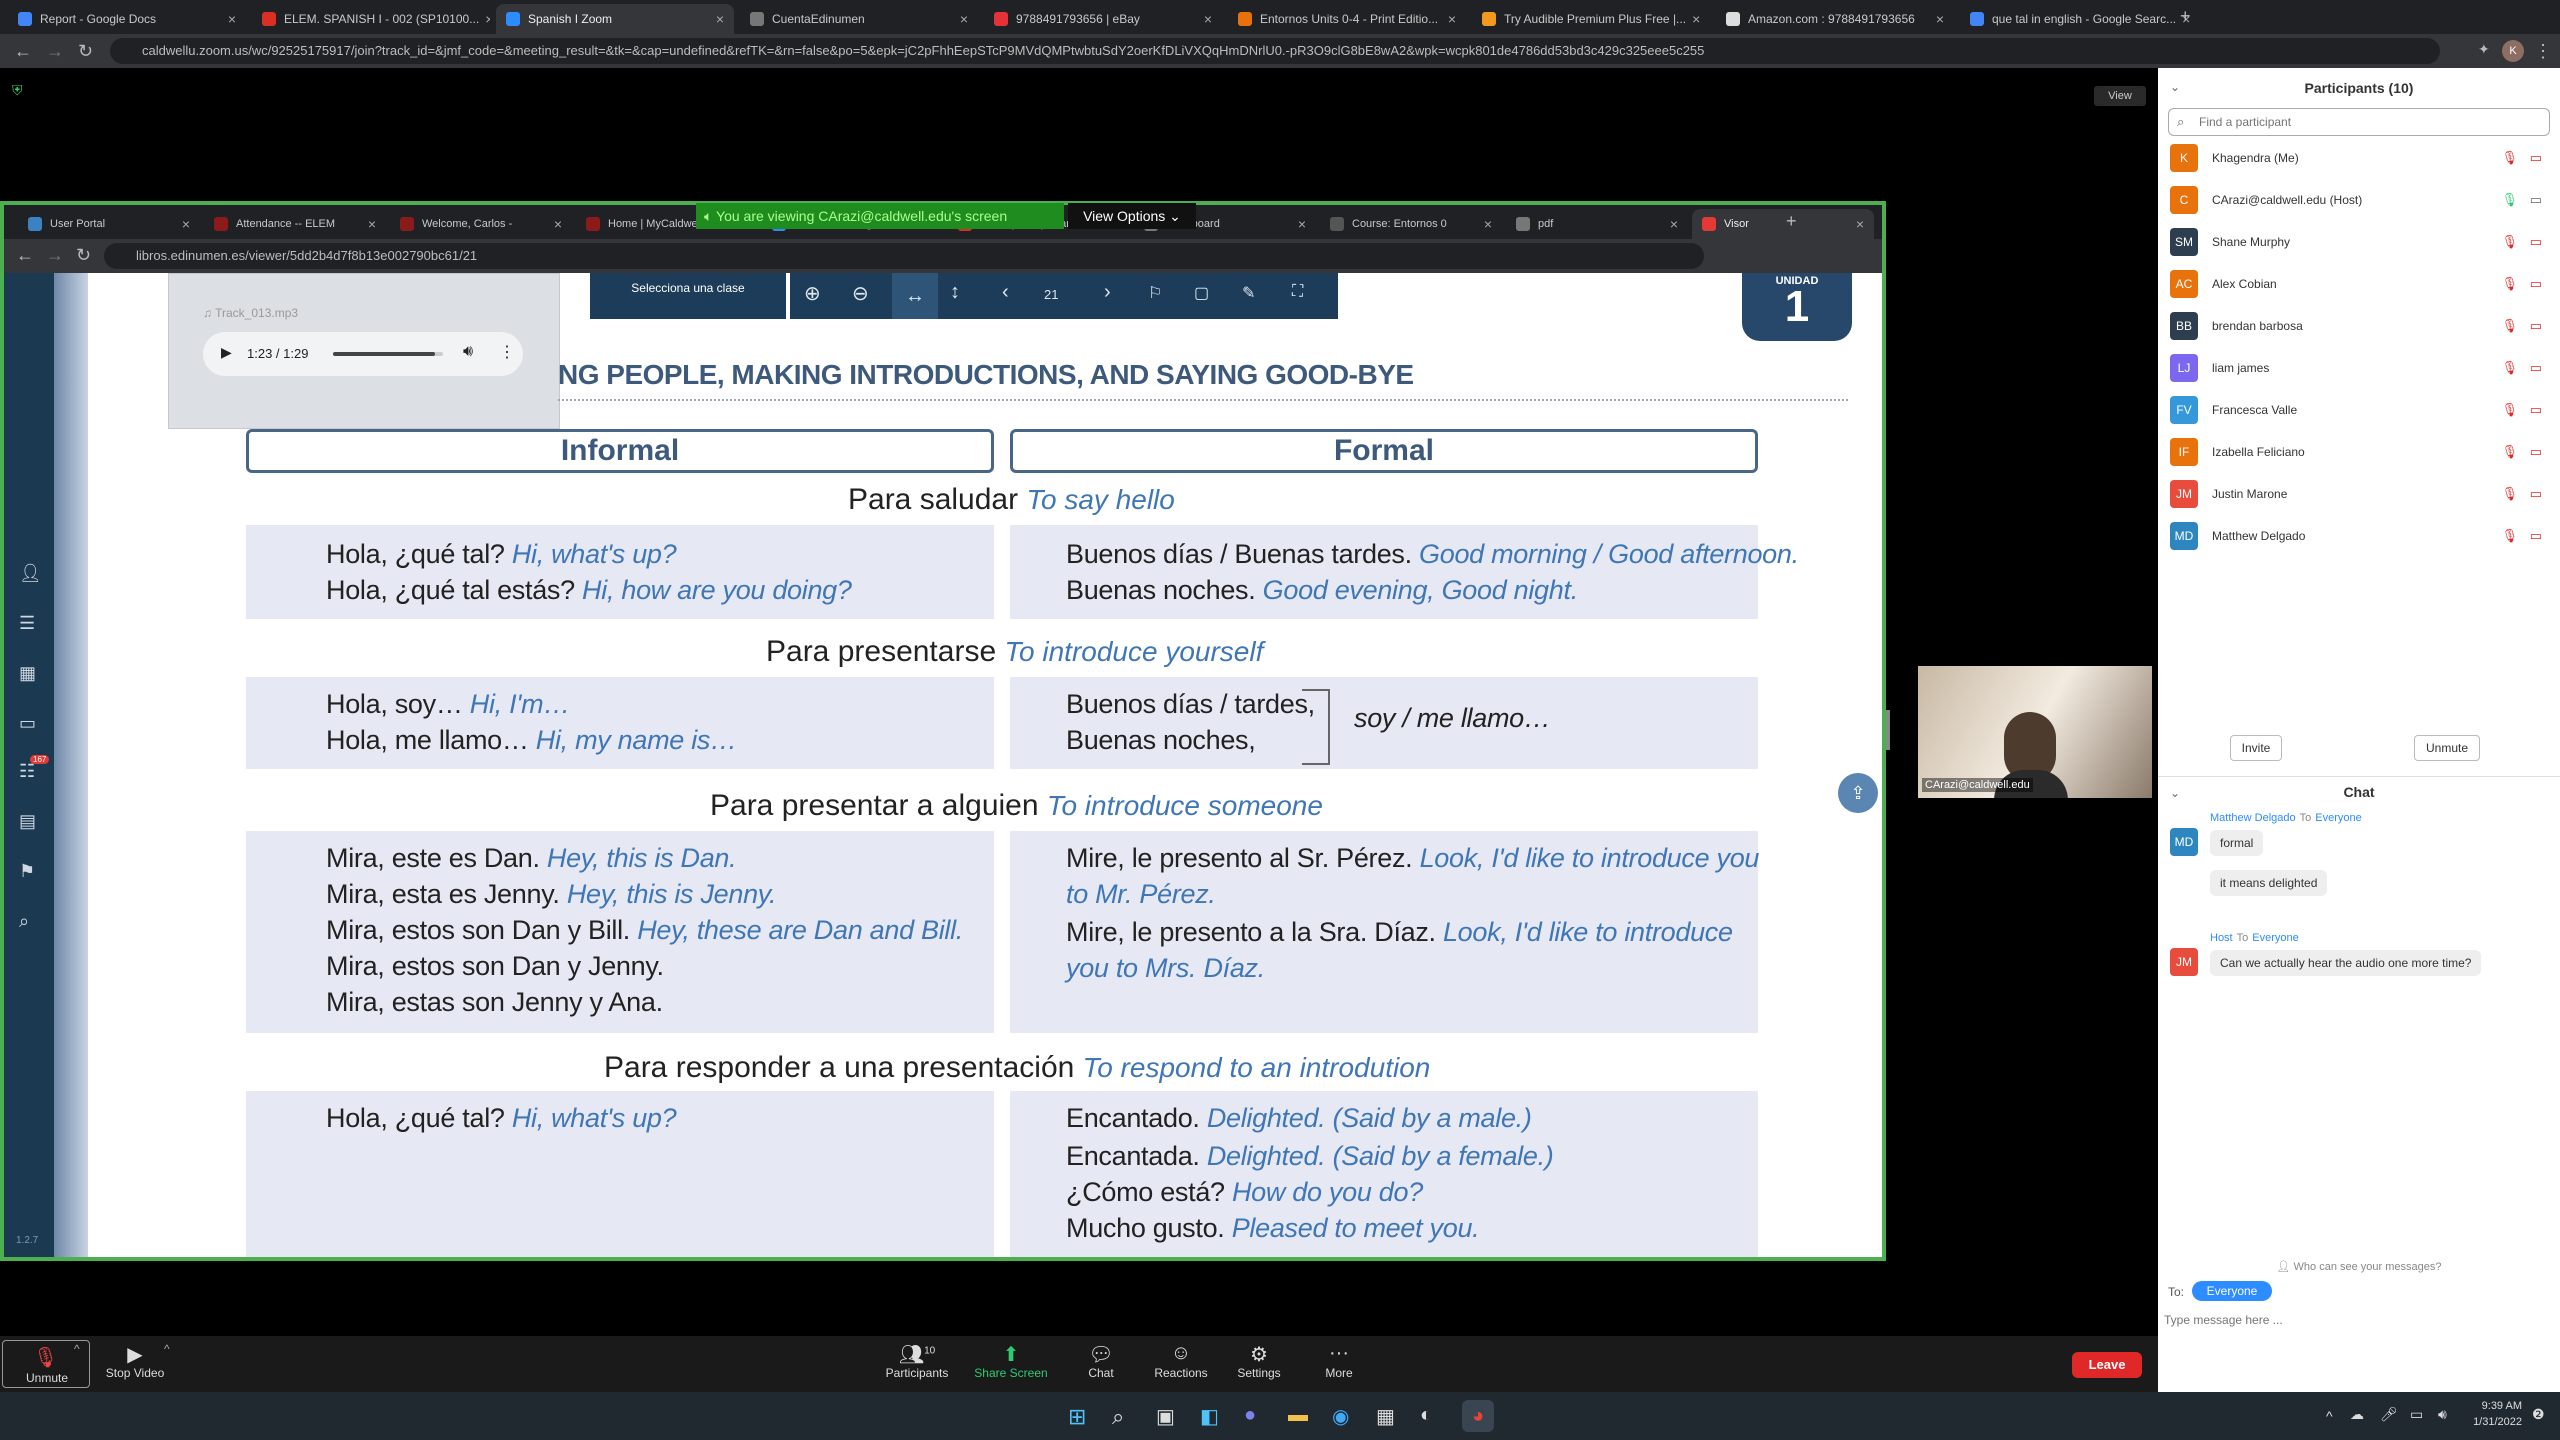 The image size is (2560, 1440). Describe the element at coordinates (1248, 293) in the screenshot. I see `pen-icon: ✎` at that location.